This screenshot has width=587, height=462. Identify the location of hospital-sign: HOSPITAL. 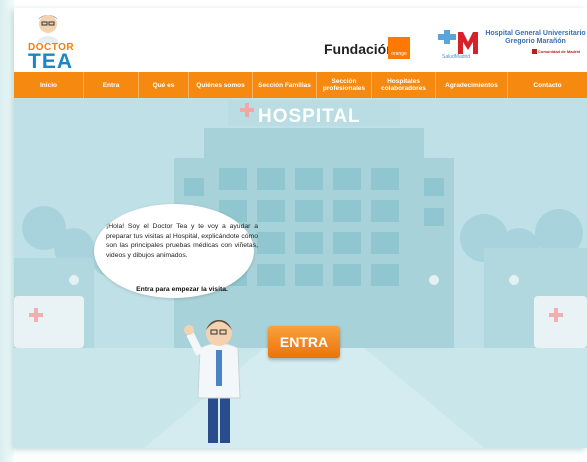
(309, 116).